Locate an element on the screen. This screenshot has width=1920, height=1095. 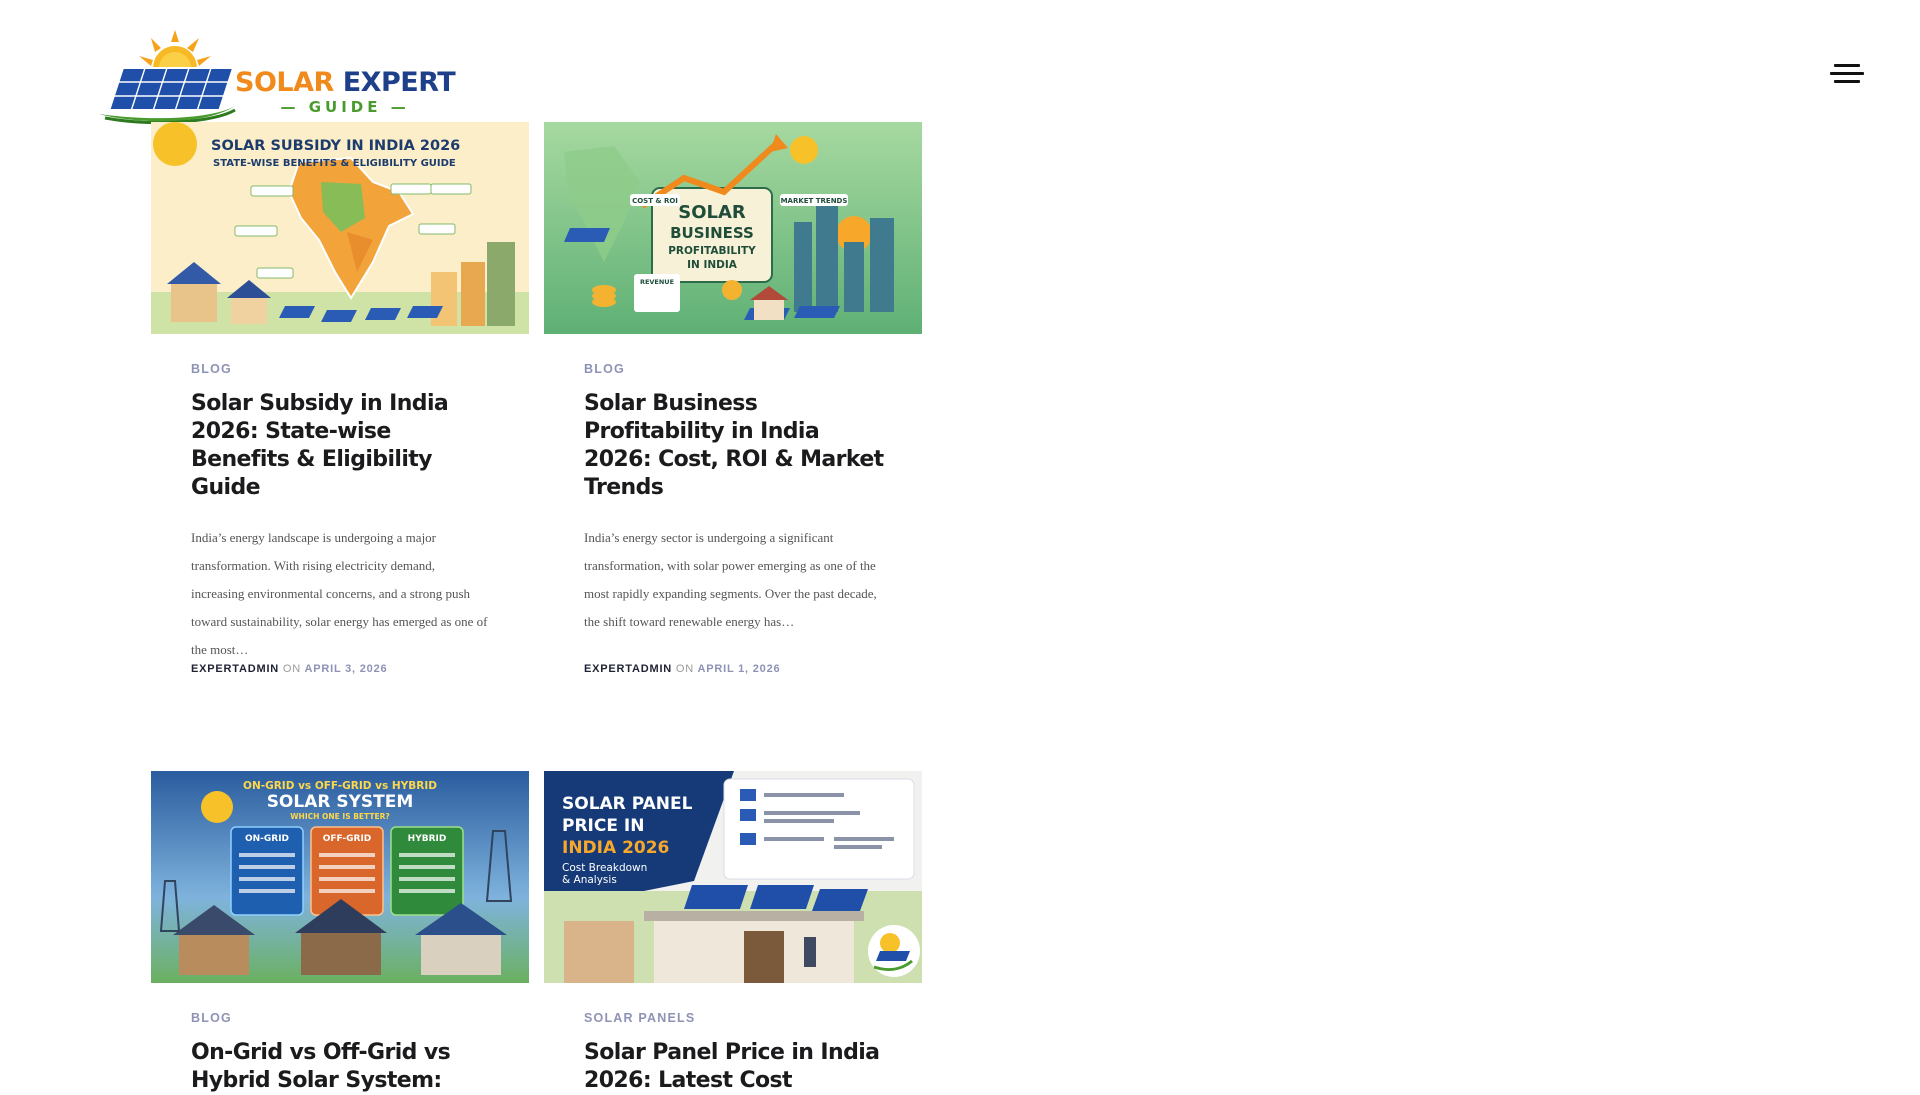
logo-word-expert: EXPERT is located at coordinates (399, 82).